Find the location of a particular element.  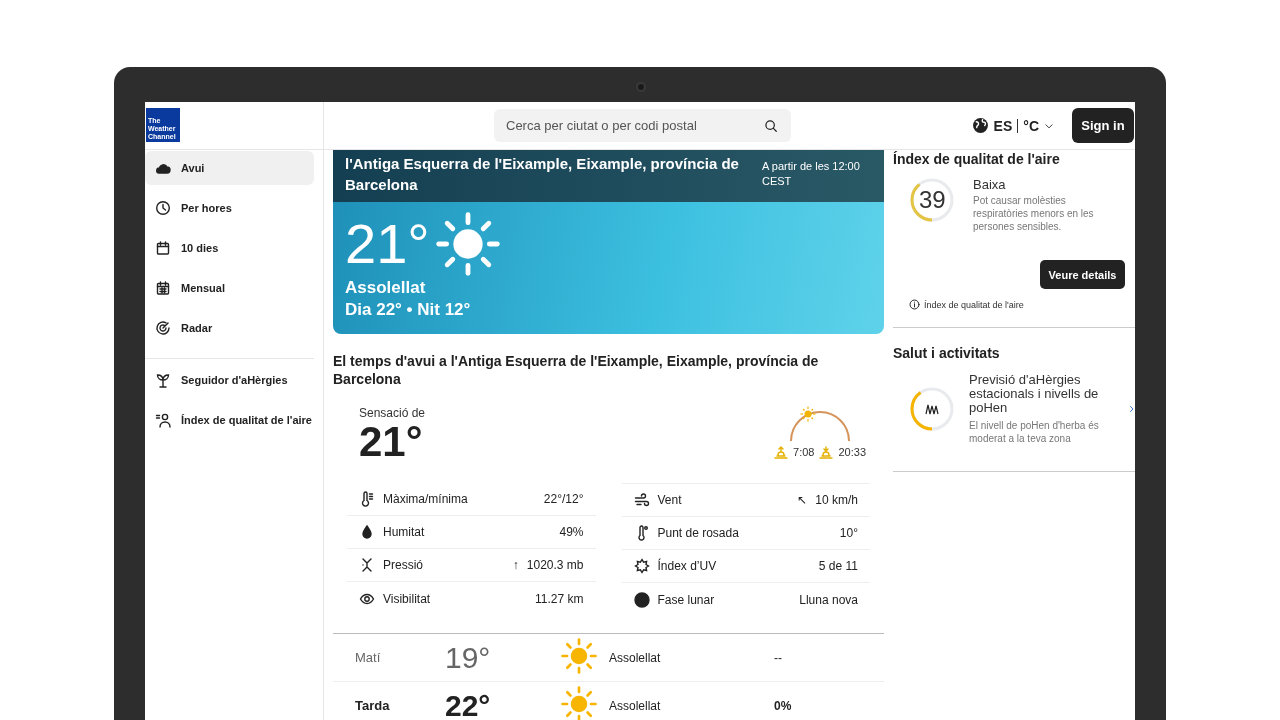

sunset-time: 20:33 is located at coordinates (852, 452).